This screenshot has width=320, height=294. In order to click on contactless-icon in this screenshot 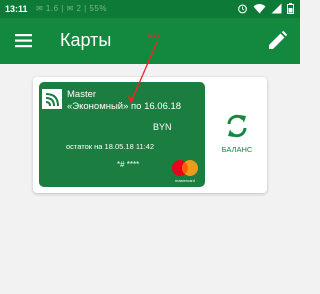, I will do `click(52, 99)`.